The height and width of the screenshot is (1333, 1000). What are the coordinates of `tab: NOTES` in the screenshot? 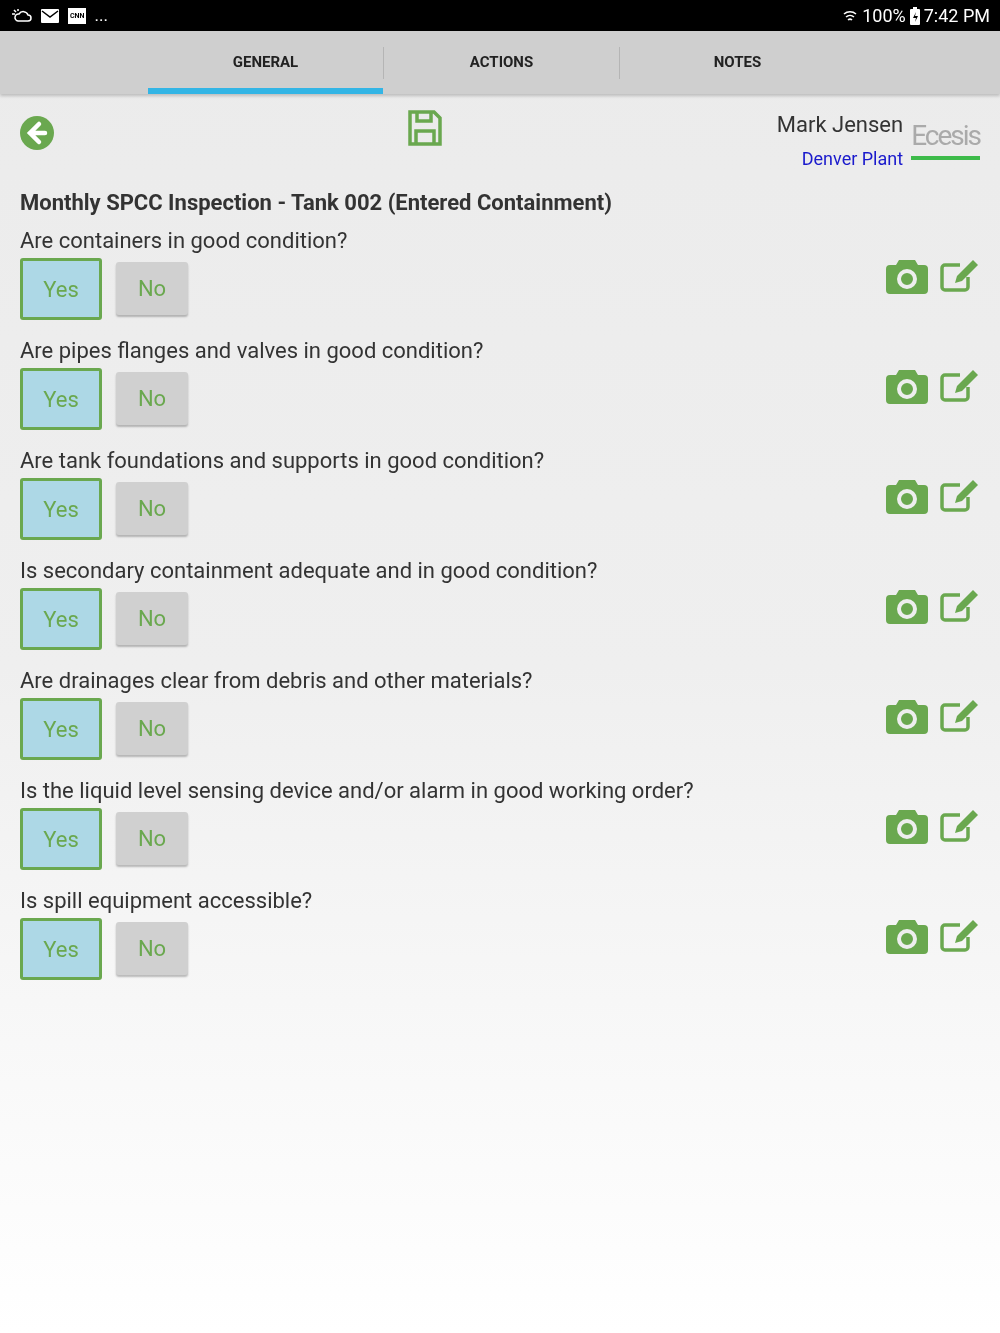 It's located at (737, 62).